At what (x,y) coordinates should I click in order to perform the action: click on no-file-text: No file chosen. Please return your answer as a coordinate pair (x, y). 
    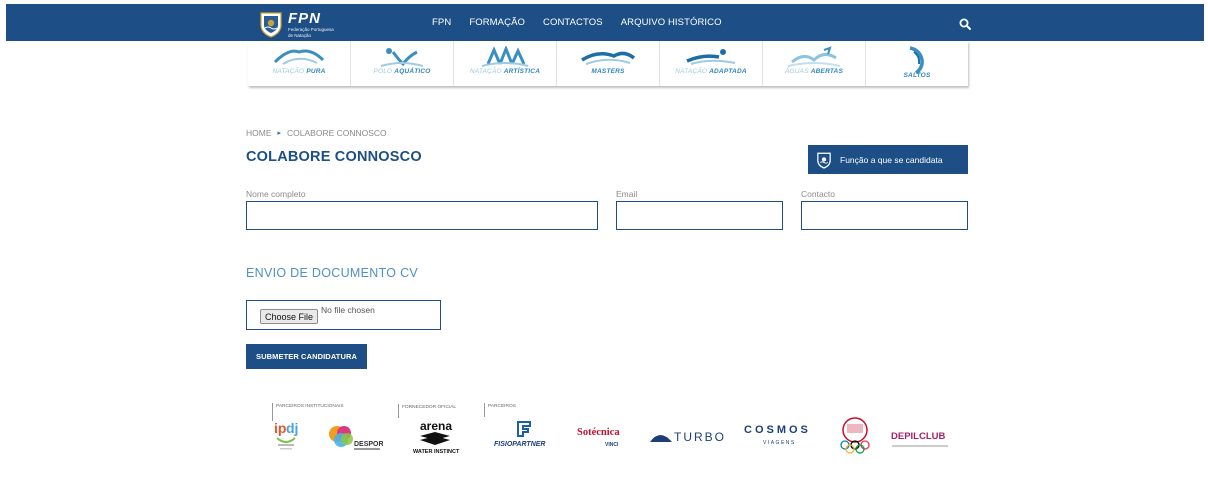
    Looking at the image, I should click on (348, 310).